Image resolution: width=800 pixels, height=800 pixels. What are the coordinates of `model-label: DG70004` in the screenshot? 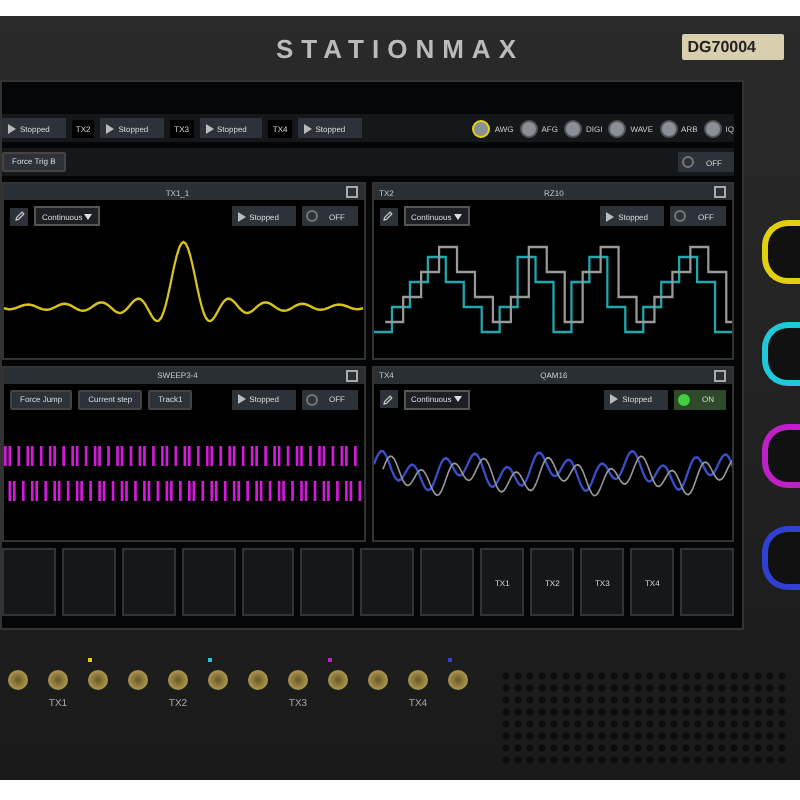 It's located at (732, 47).